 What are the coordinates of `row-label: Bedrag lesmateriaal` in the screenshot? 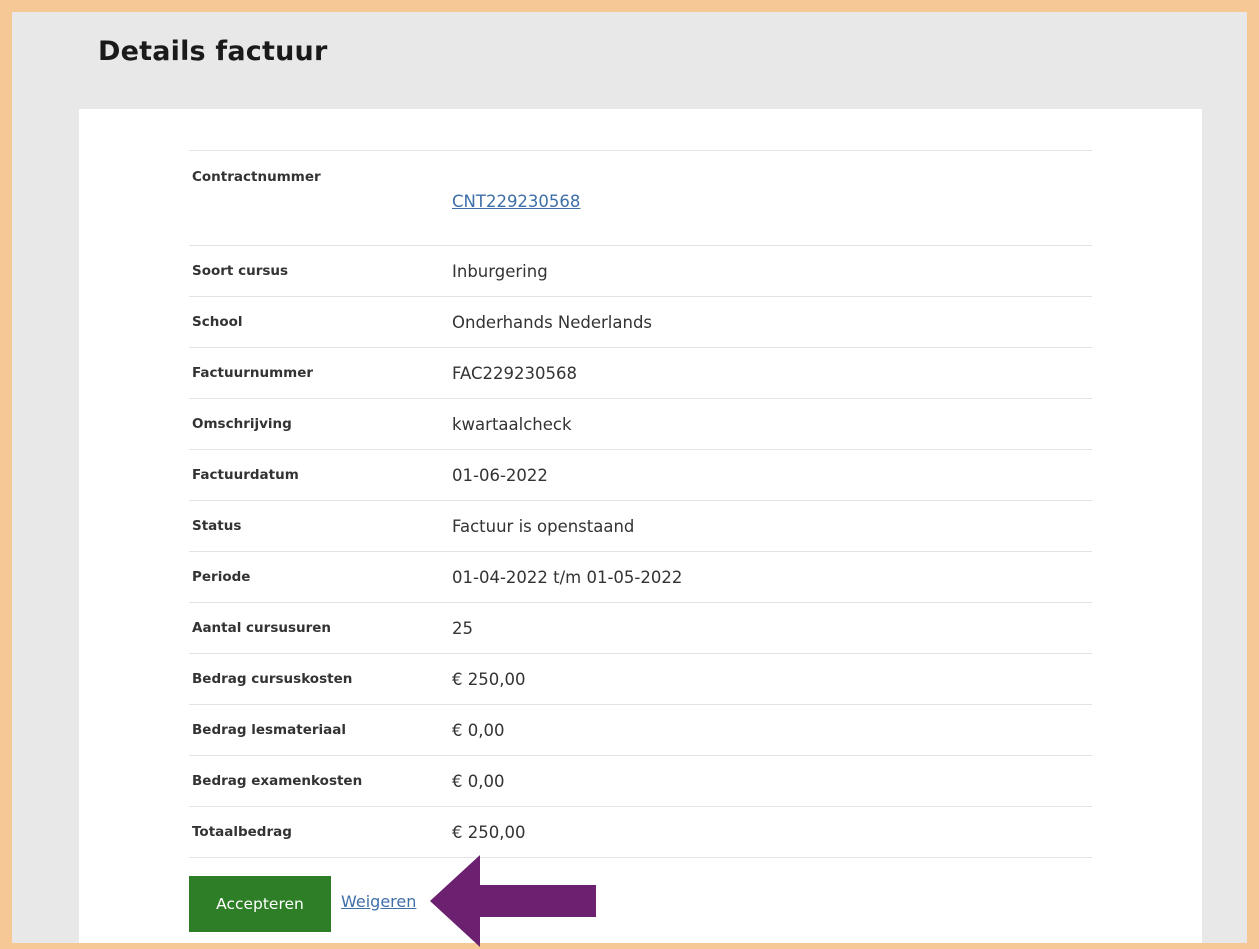 It's located at (269, 730).